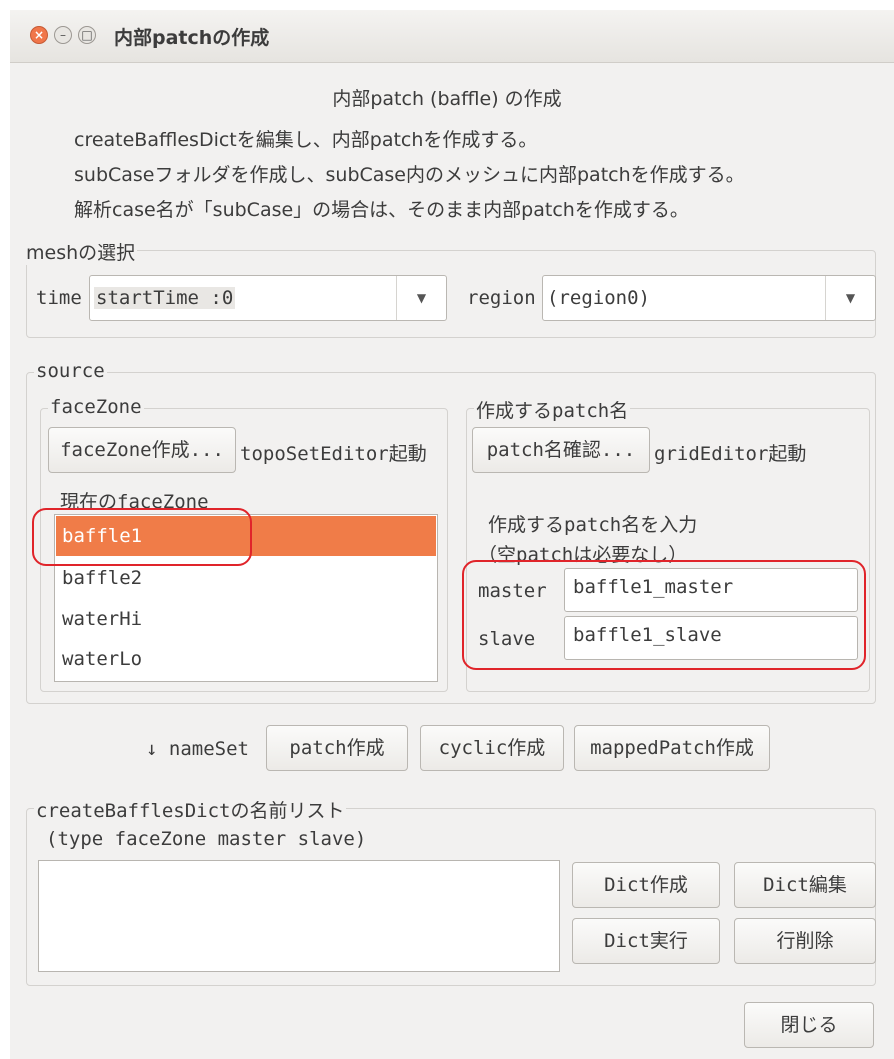 This screenshot has height=1059, width=894. I want to click on dict-edit-button: Dict編集, so click(805, 885).